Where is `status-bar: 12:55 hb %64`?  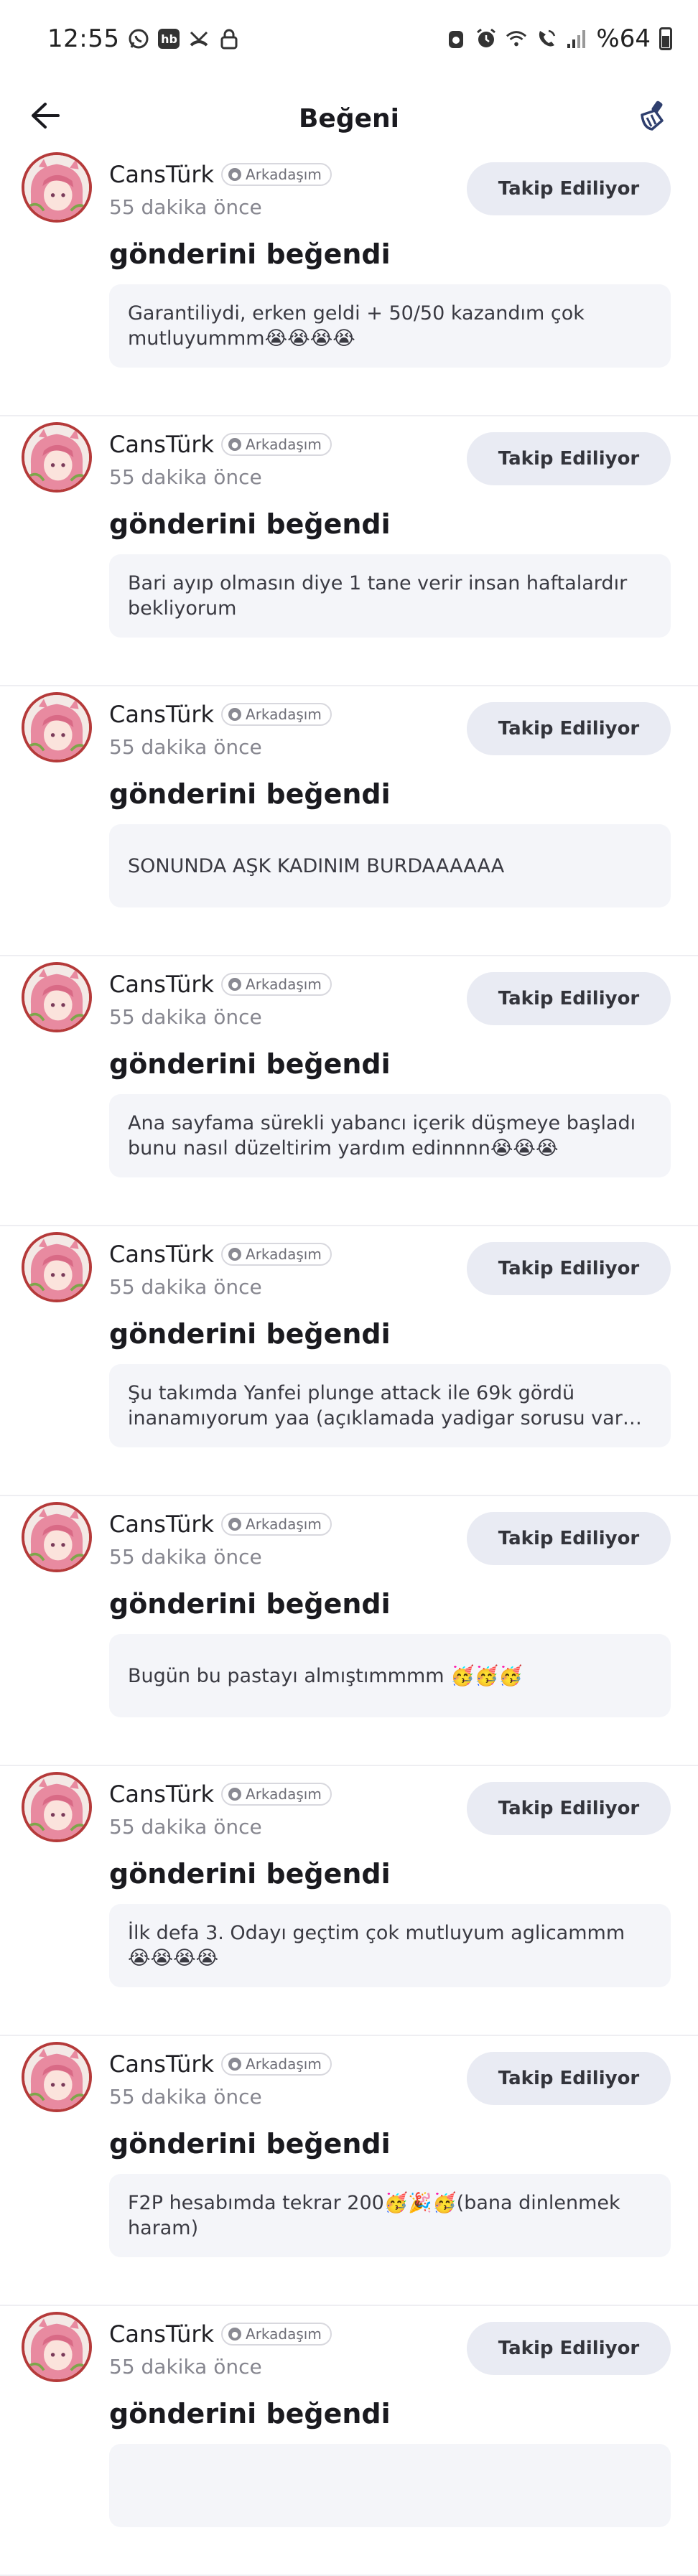 status-bar: 12:55 hb %64 is located at coordinates (349, 39).